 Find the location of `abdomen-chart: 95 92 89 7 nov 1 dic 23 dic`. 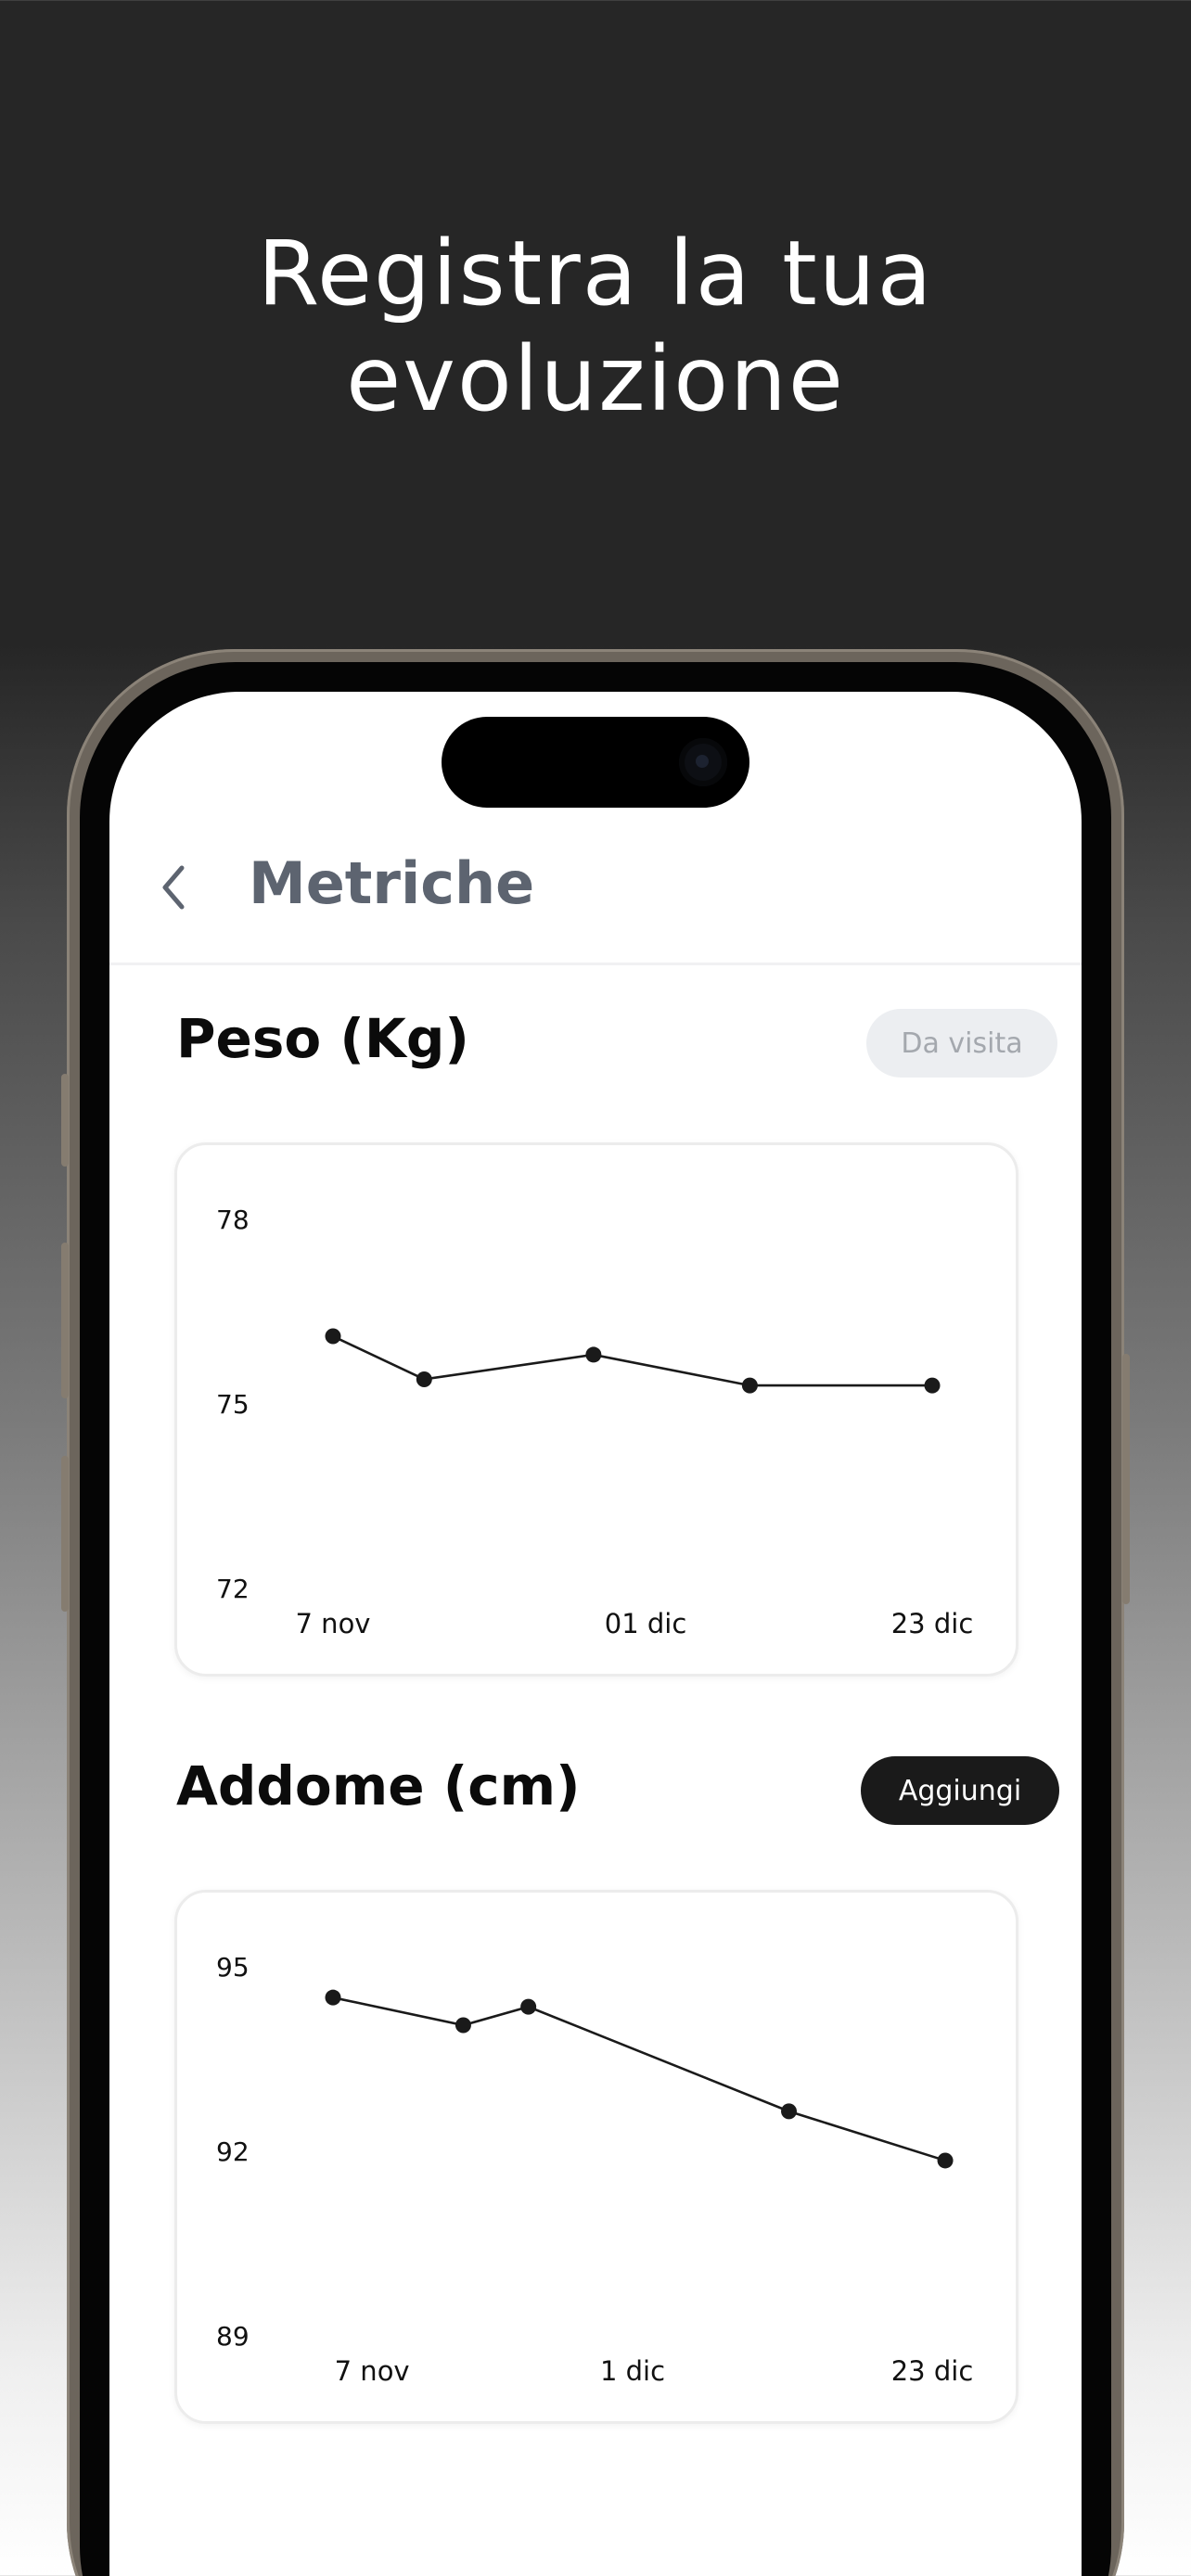

abdomen-chart: 95 92 89 7 nov 1 dic 23 dic is located at coordinates (595, 2169).